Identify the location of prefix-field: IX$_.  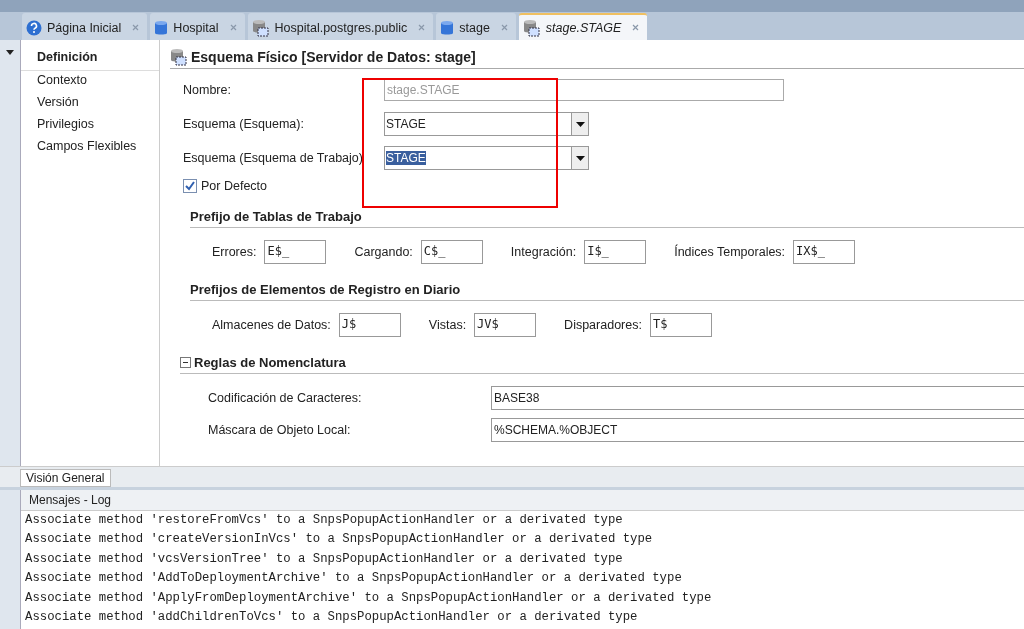
(824, 252).